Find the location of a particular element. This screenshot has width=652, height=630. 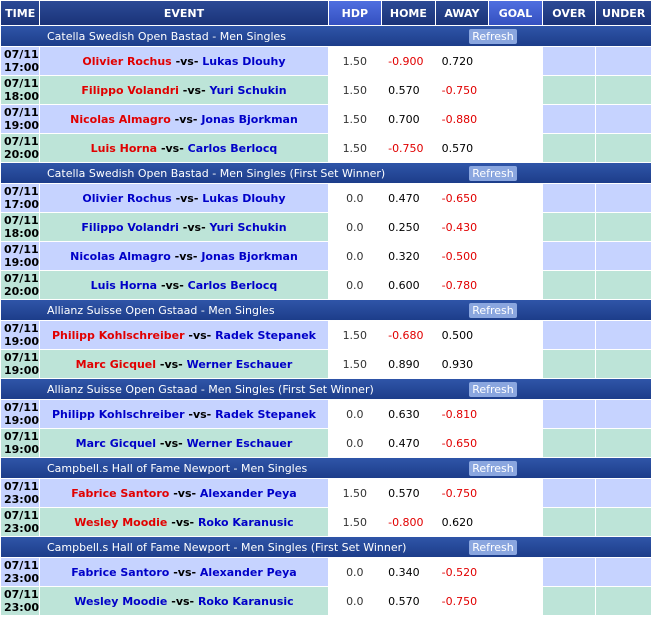

over-cell is located at coordinates (569, 493).